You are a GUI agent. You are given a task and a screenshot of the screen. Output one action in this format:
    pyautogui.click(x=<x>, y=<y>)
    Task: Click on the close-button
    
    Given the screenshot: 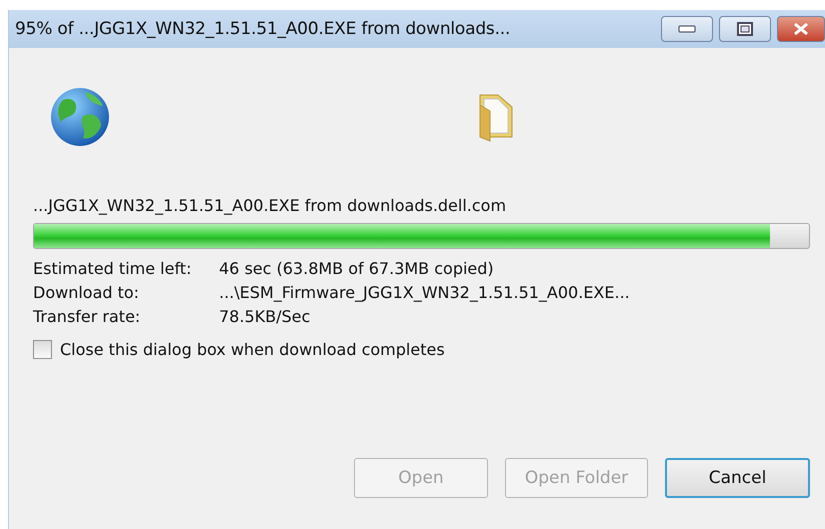 What is the action you would take?
    pyautogui.click(x=801, y=29)
    